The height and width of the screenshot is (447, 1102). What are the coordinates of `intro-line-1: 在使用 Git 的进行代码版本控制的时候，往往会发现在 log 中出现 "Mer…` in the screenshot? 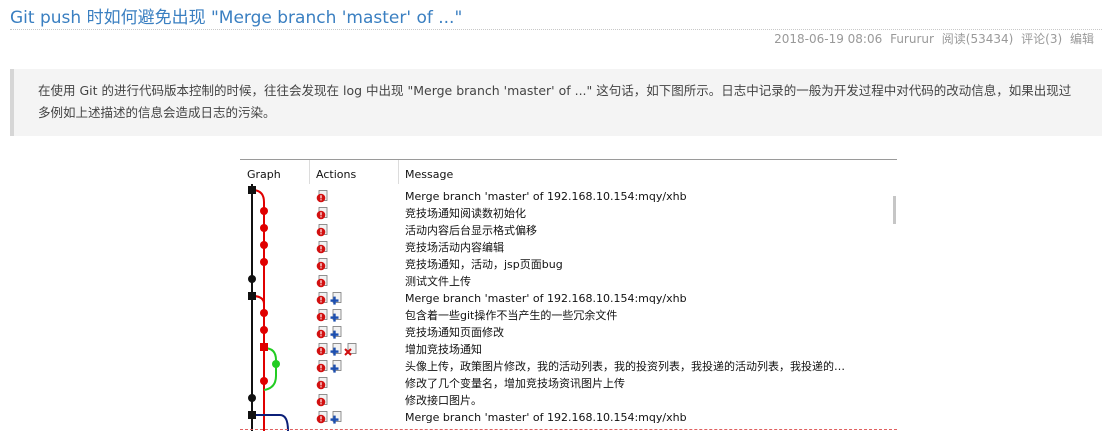 It's located at (555, 90).